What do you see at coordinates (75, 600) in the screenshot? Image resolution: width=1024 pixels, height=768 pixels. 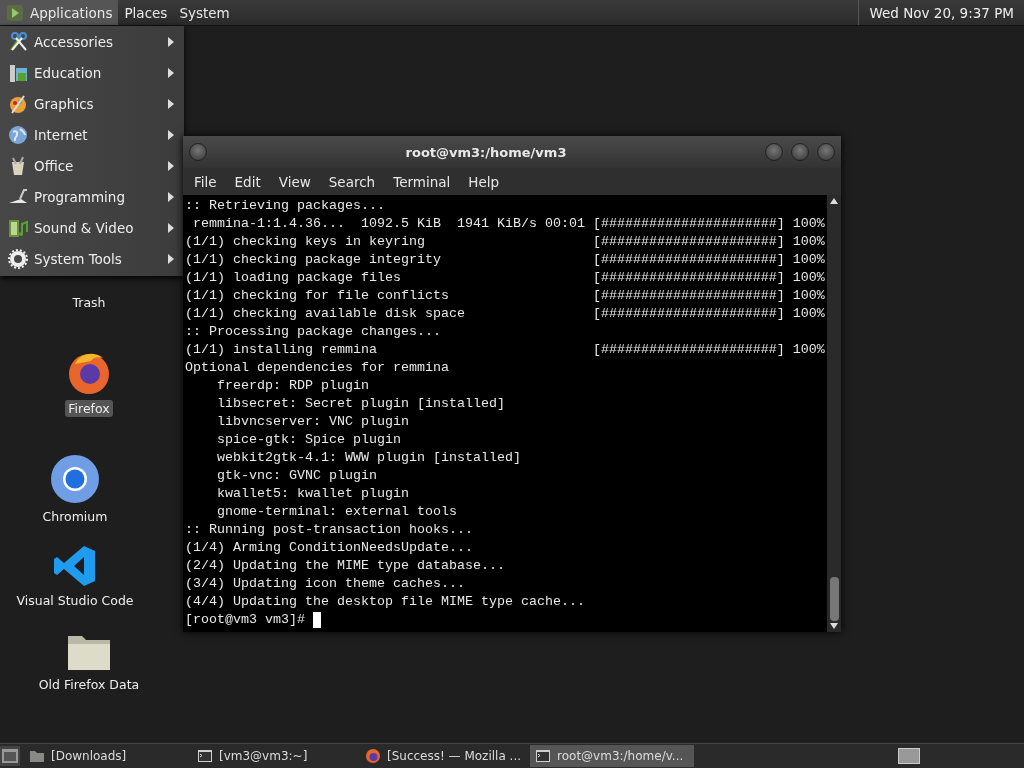 I see `desktop-icon-label: Visual Studio Code` at bounding box center [75, 600].